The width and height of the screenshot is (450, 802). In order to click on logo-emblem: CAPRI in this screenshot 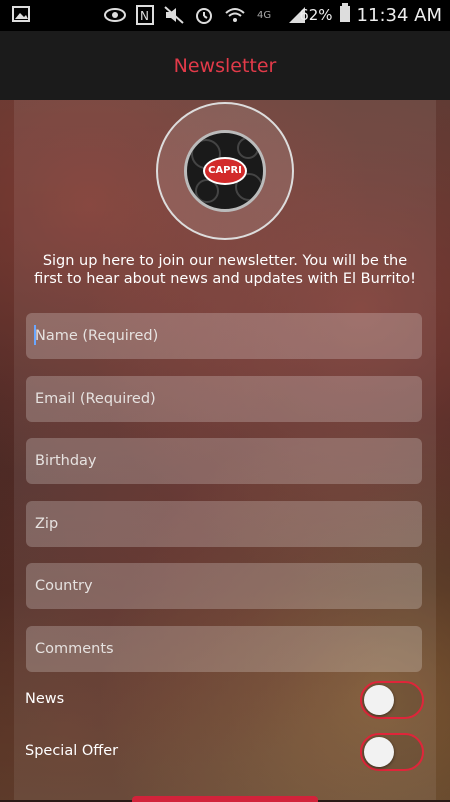, I will do `click(225, 171)`.